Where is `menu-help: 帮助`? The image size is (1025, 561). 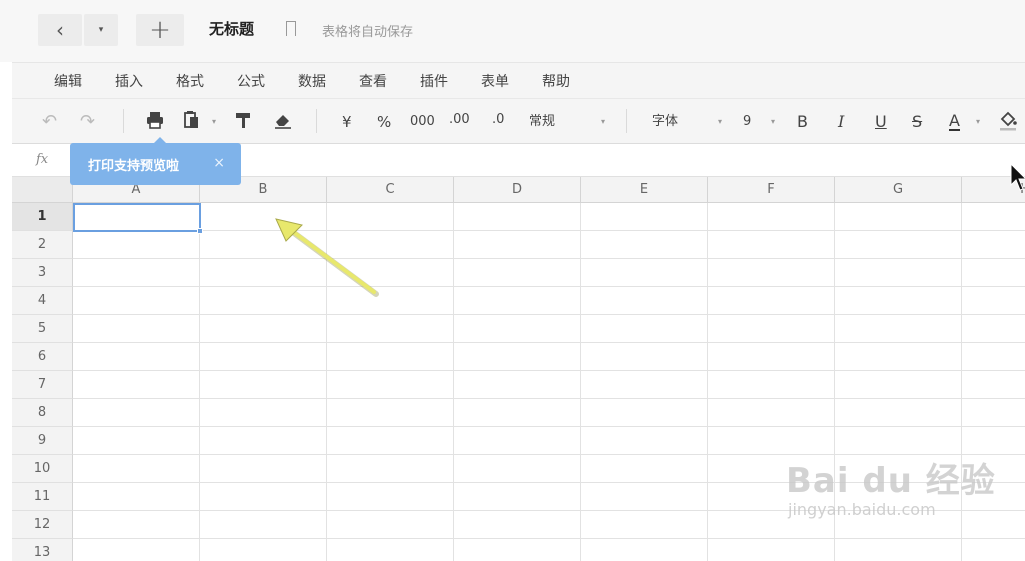
menu-help: 帮助 is located at coordinates (556, 81).